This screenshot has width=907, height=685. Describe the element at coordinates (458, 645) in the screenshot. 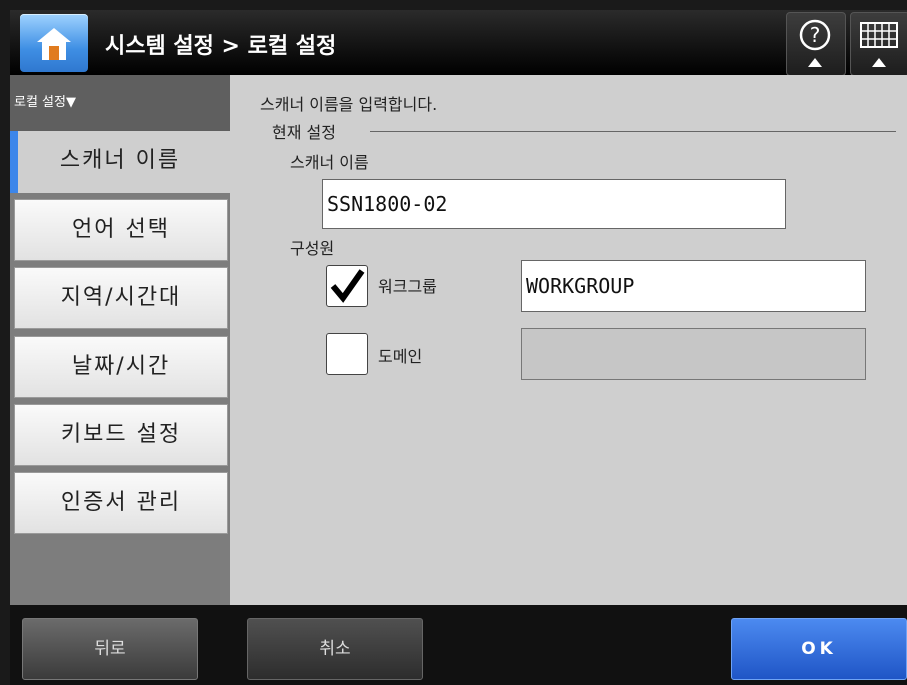

I see `footer-bar: 뒤로 취소 OK` at that location.